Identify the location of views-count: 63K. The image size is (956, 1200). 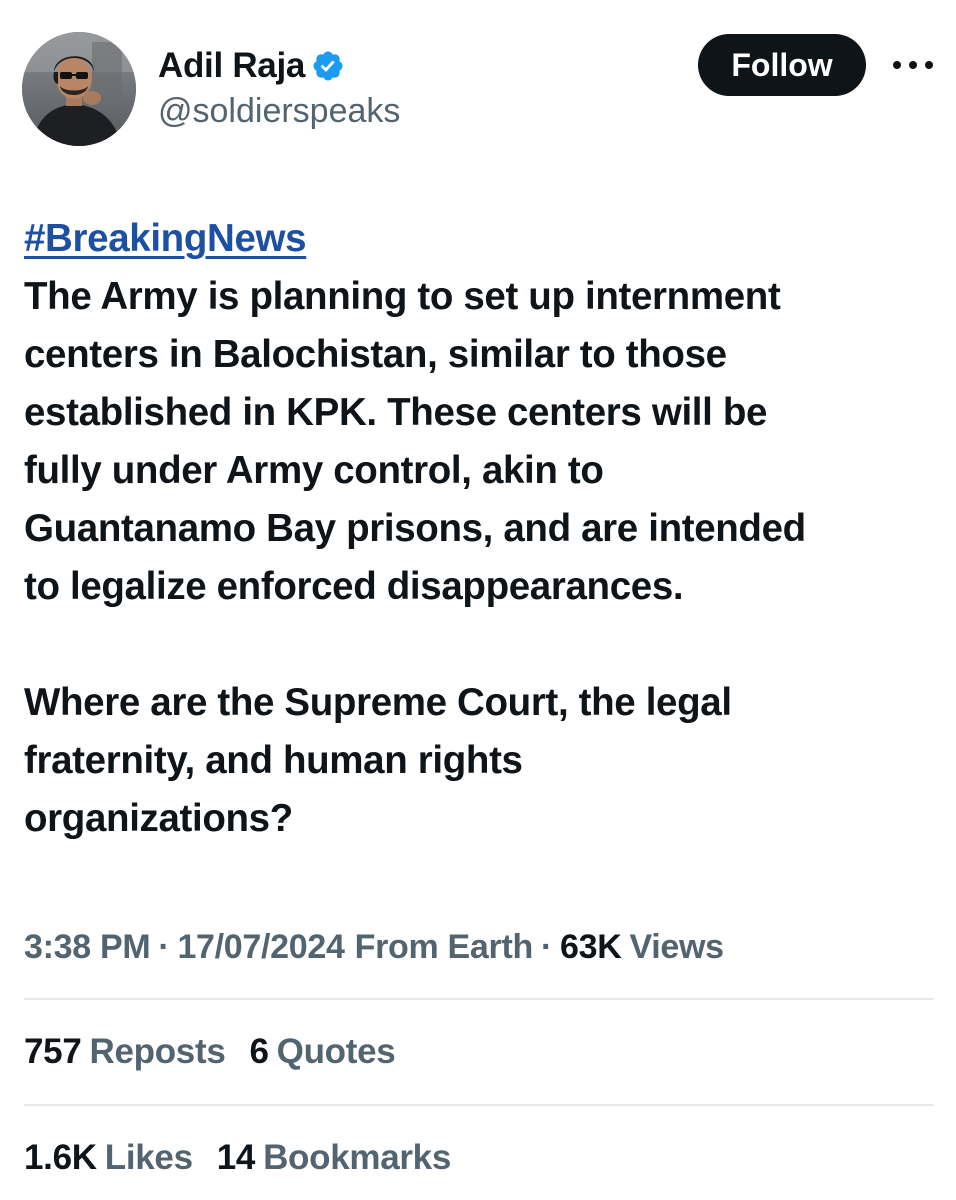
(591, 946).